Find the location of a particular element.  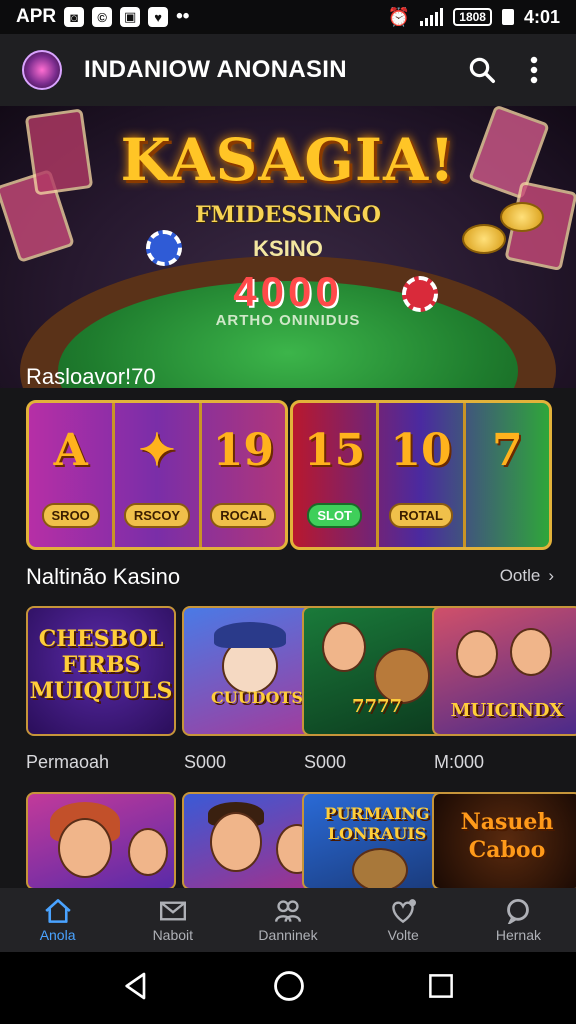

alarm-icon: ⏰ is located at coordinates (399, 16).